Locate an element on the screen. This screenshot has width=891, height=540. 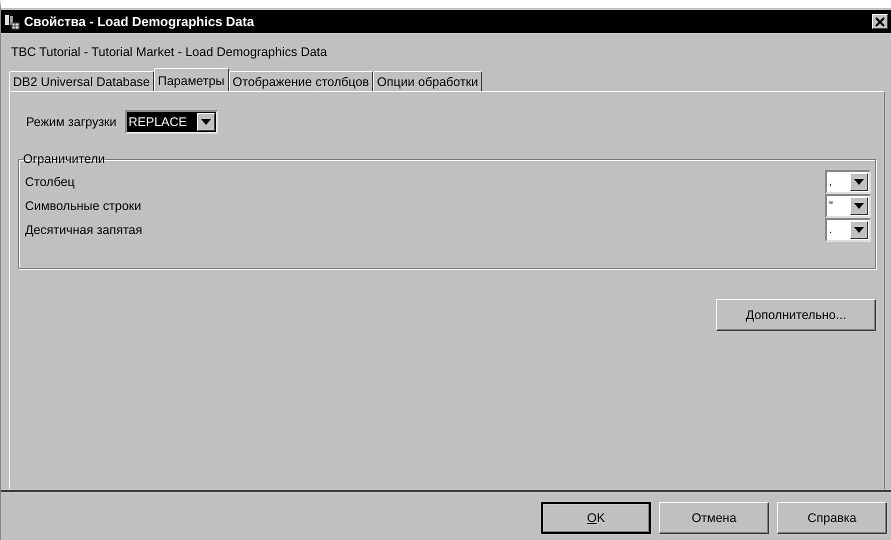
delimiter-label: Символьные строки is located at coordinates (83, 206).